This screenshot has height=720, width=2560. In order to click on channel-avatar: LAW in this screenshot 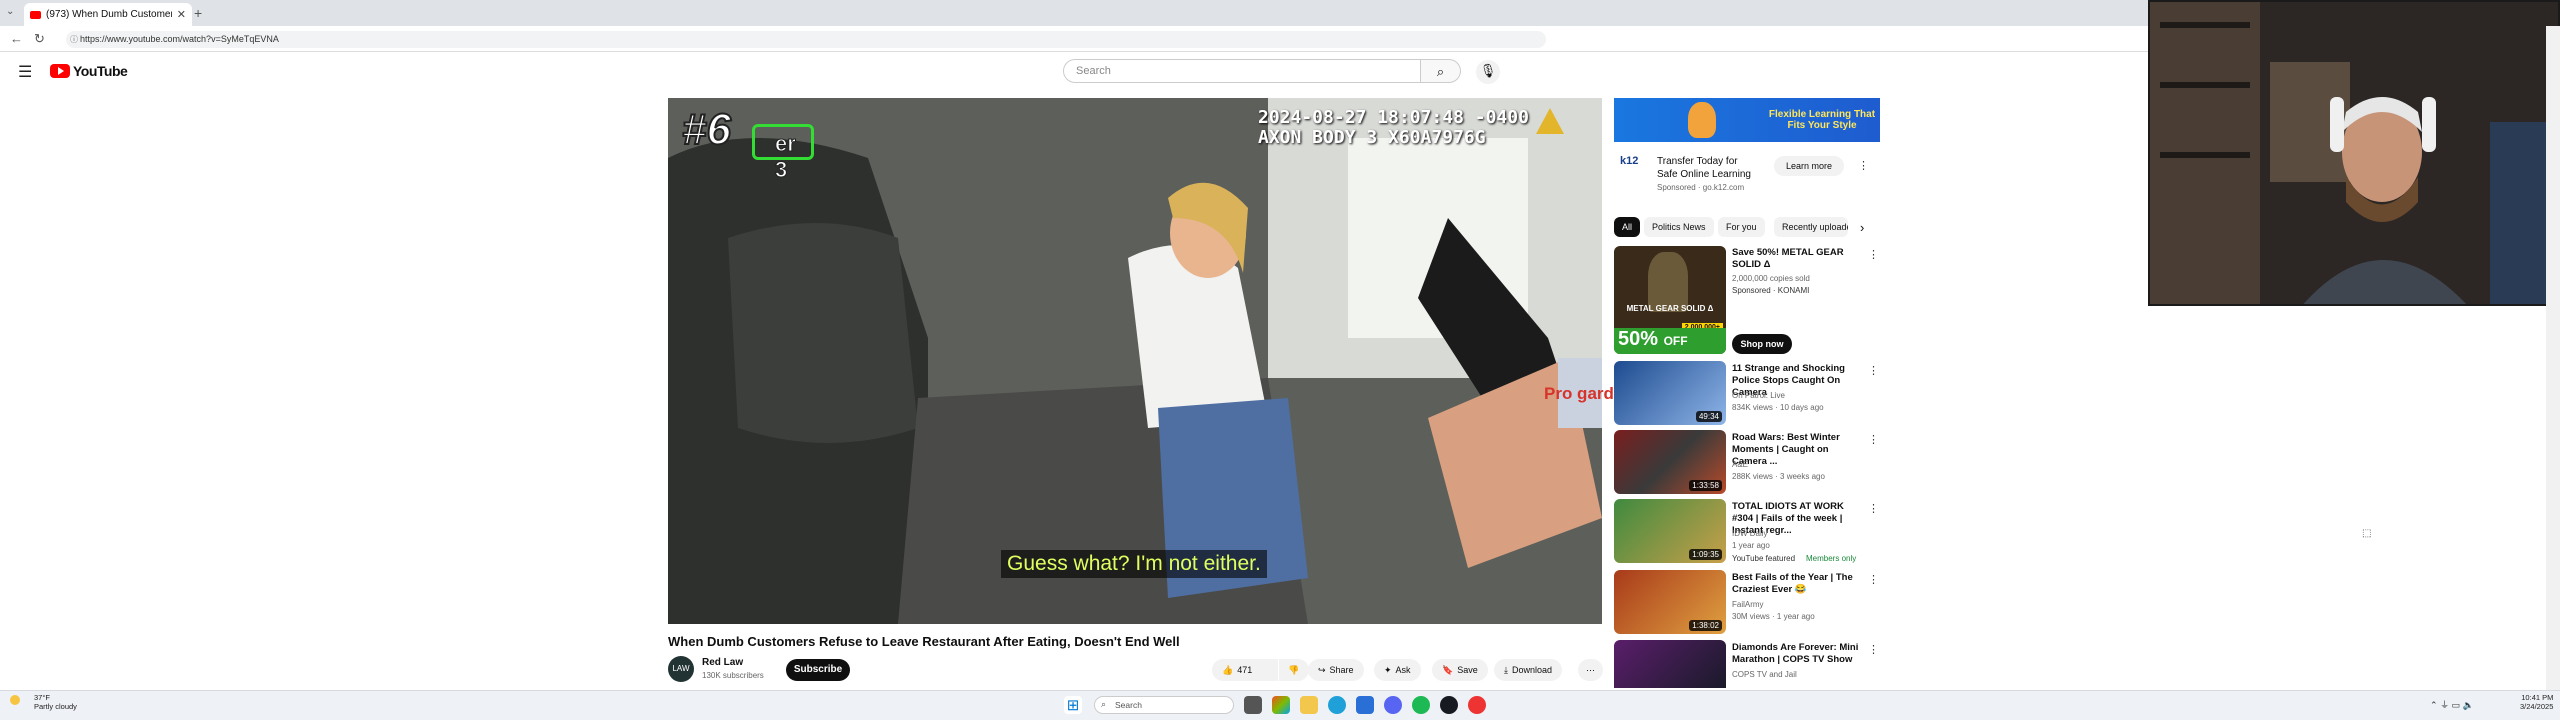, I will do `click(681, 669)`.